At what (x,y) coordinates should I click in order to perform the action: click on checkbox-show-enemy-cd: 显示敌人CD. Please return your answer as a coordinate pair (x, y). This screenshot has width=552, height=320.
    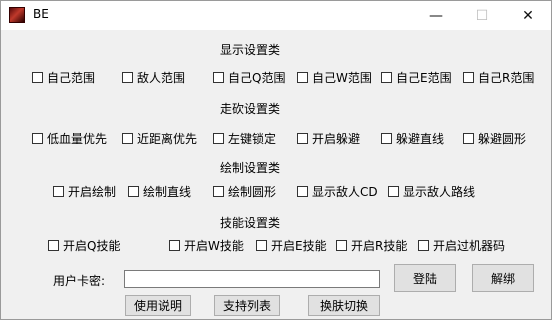
    Looking at the image, I should click on (337, 191).